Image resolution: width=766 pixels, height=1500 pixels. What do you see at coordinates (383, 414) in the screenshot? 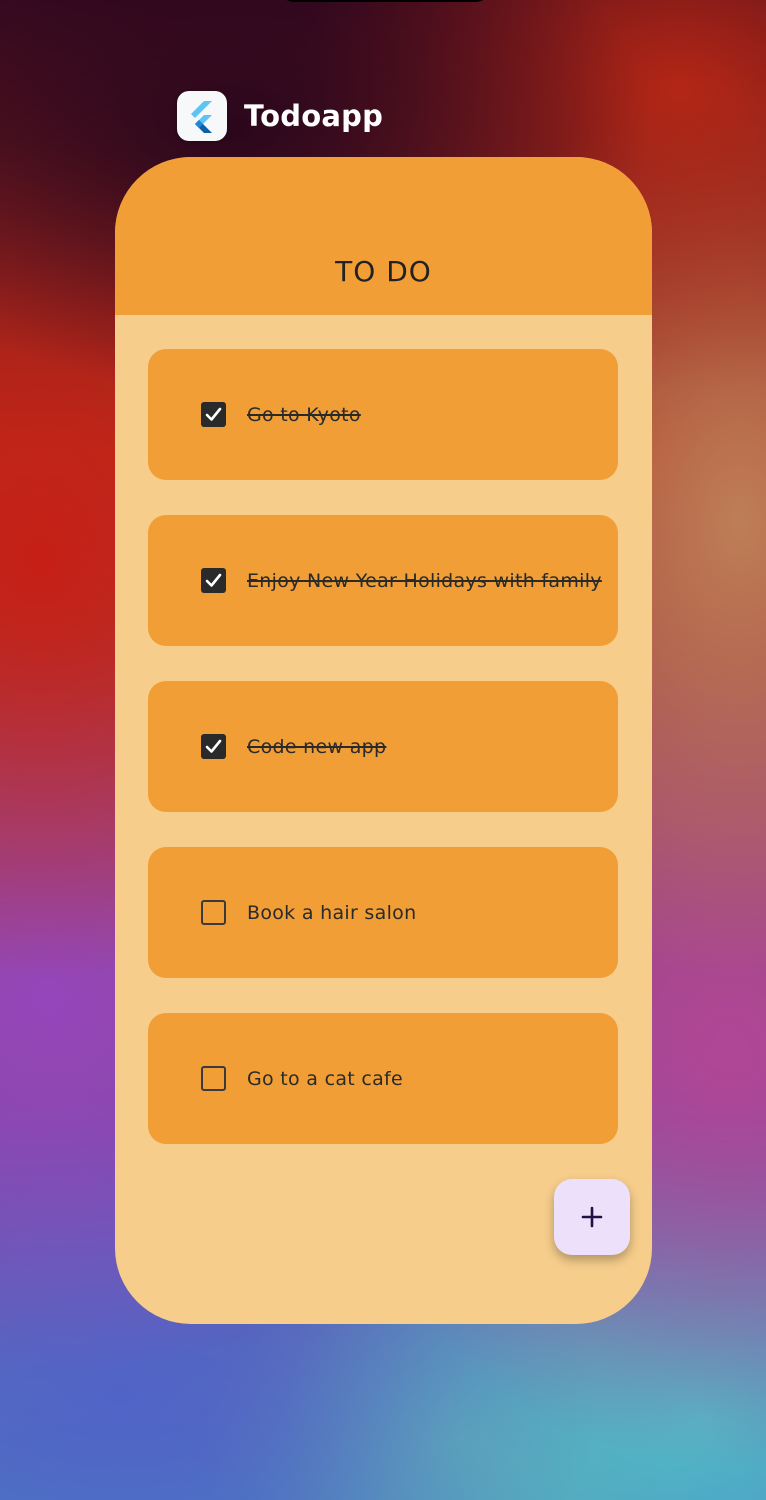
I see `todo-item: Go to Kyoto` at bounding box center [383, 414].